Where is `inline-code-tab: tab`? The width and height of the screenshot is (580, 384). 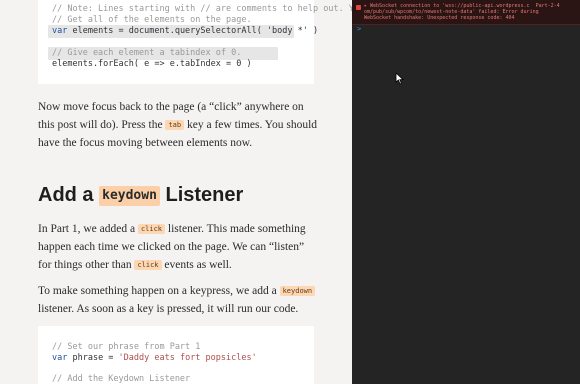
inline-code-tab: tab is located at coordinates (175, 125).